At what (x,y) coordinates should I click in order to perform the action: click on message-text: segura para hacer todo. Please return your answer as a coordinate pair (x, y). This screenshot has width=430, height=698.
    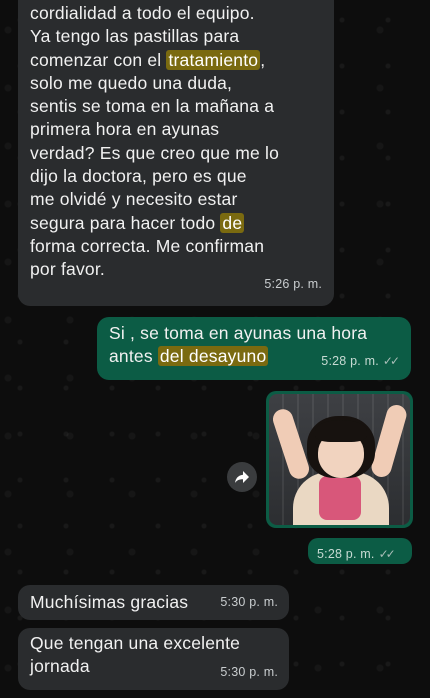
    Looking at the image, I should click on (125, 222).